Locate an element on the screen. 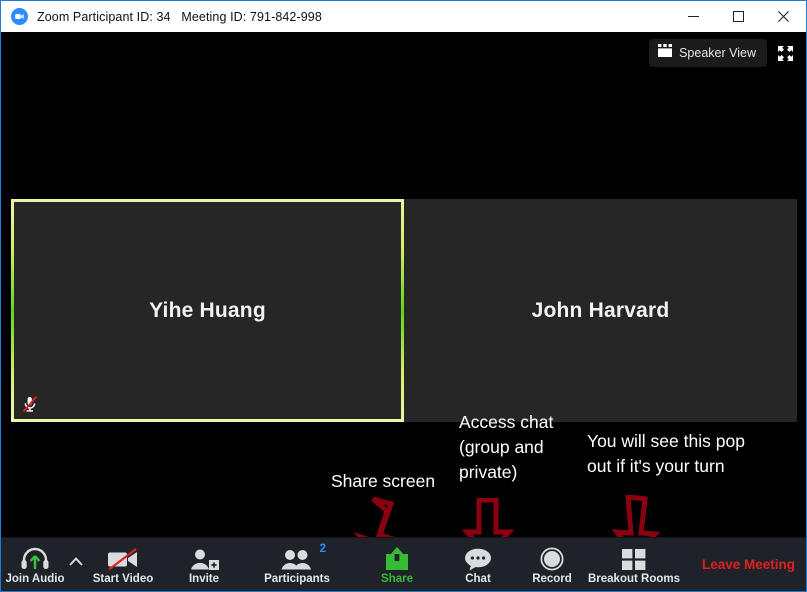  control-label: Chat is located at coordinates (478, 578).